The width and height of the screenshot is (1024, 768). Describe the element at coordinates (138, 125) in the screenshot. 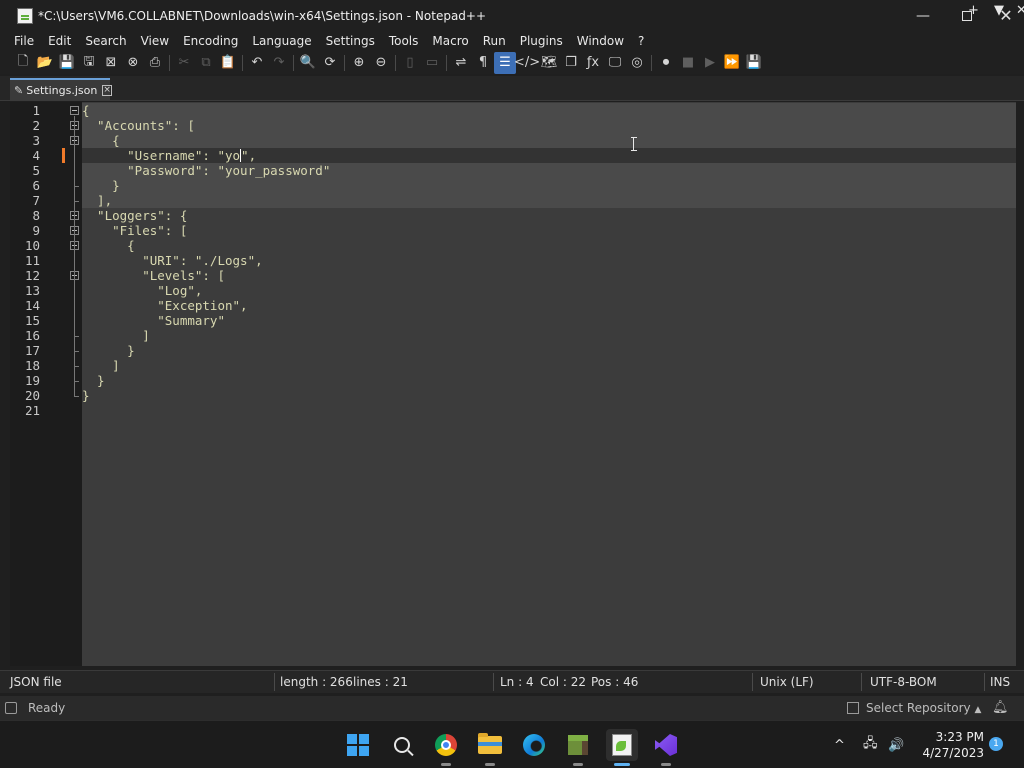

I see `code-text: "Accounts": [` at that location.